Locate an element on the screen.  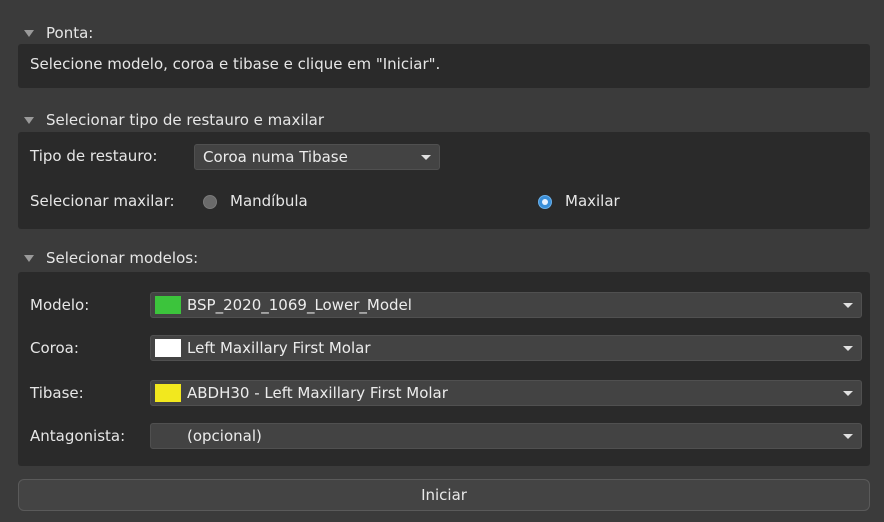
radio-maxilar-label: Maxilar is located at coordinates (592, 201).